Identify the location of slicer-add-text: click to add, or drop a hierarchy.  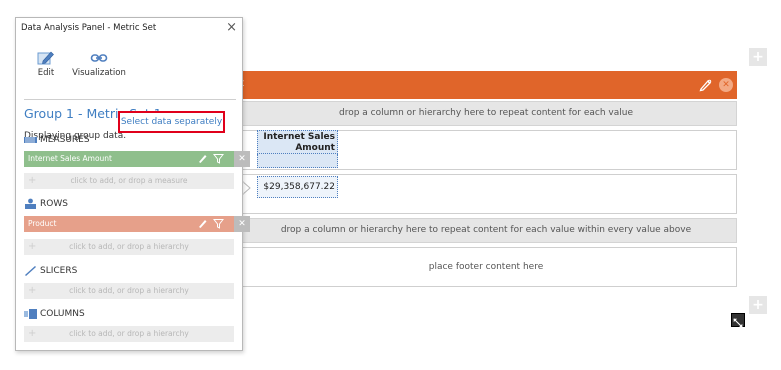
(129, 290).